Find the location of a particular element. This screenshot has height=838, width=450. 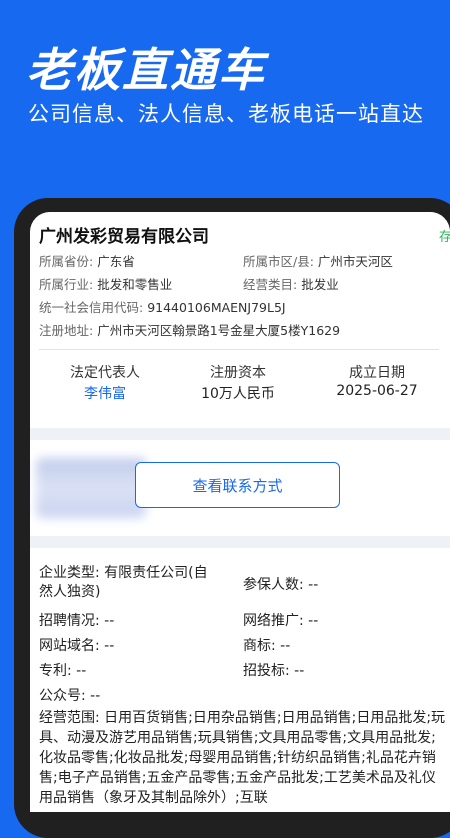

side-tag: 存 is located at coordinates (444, 237).